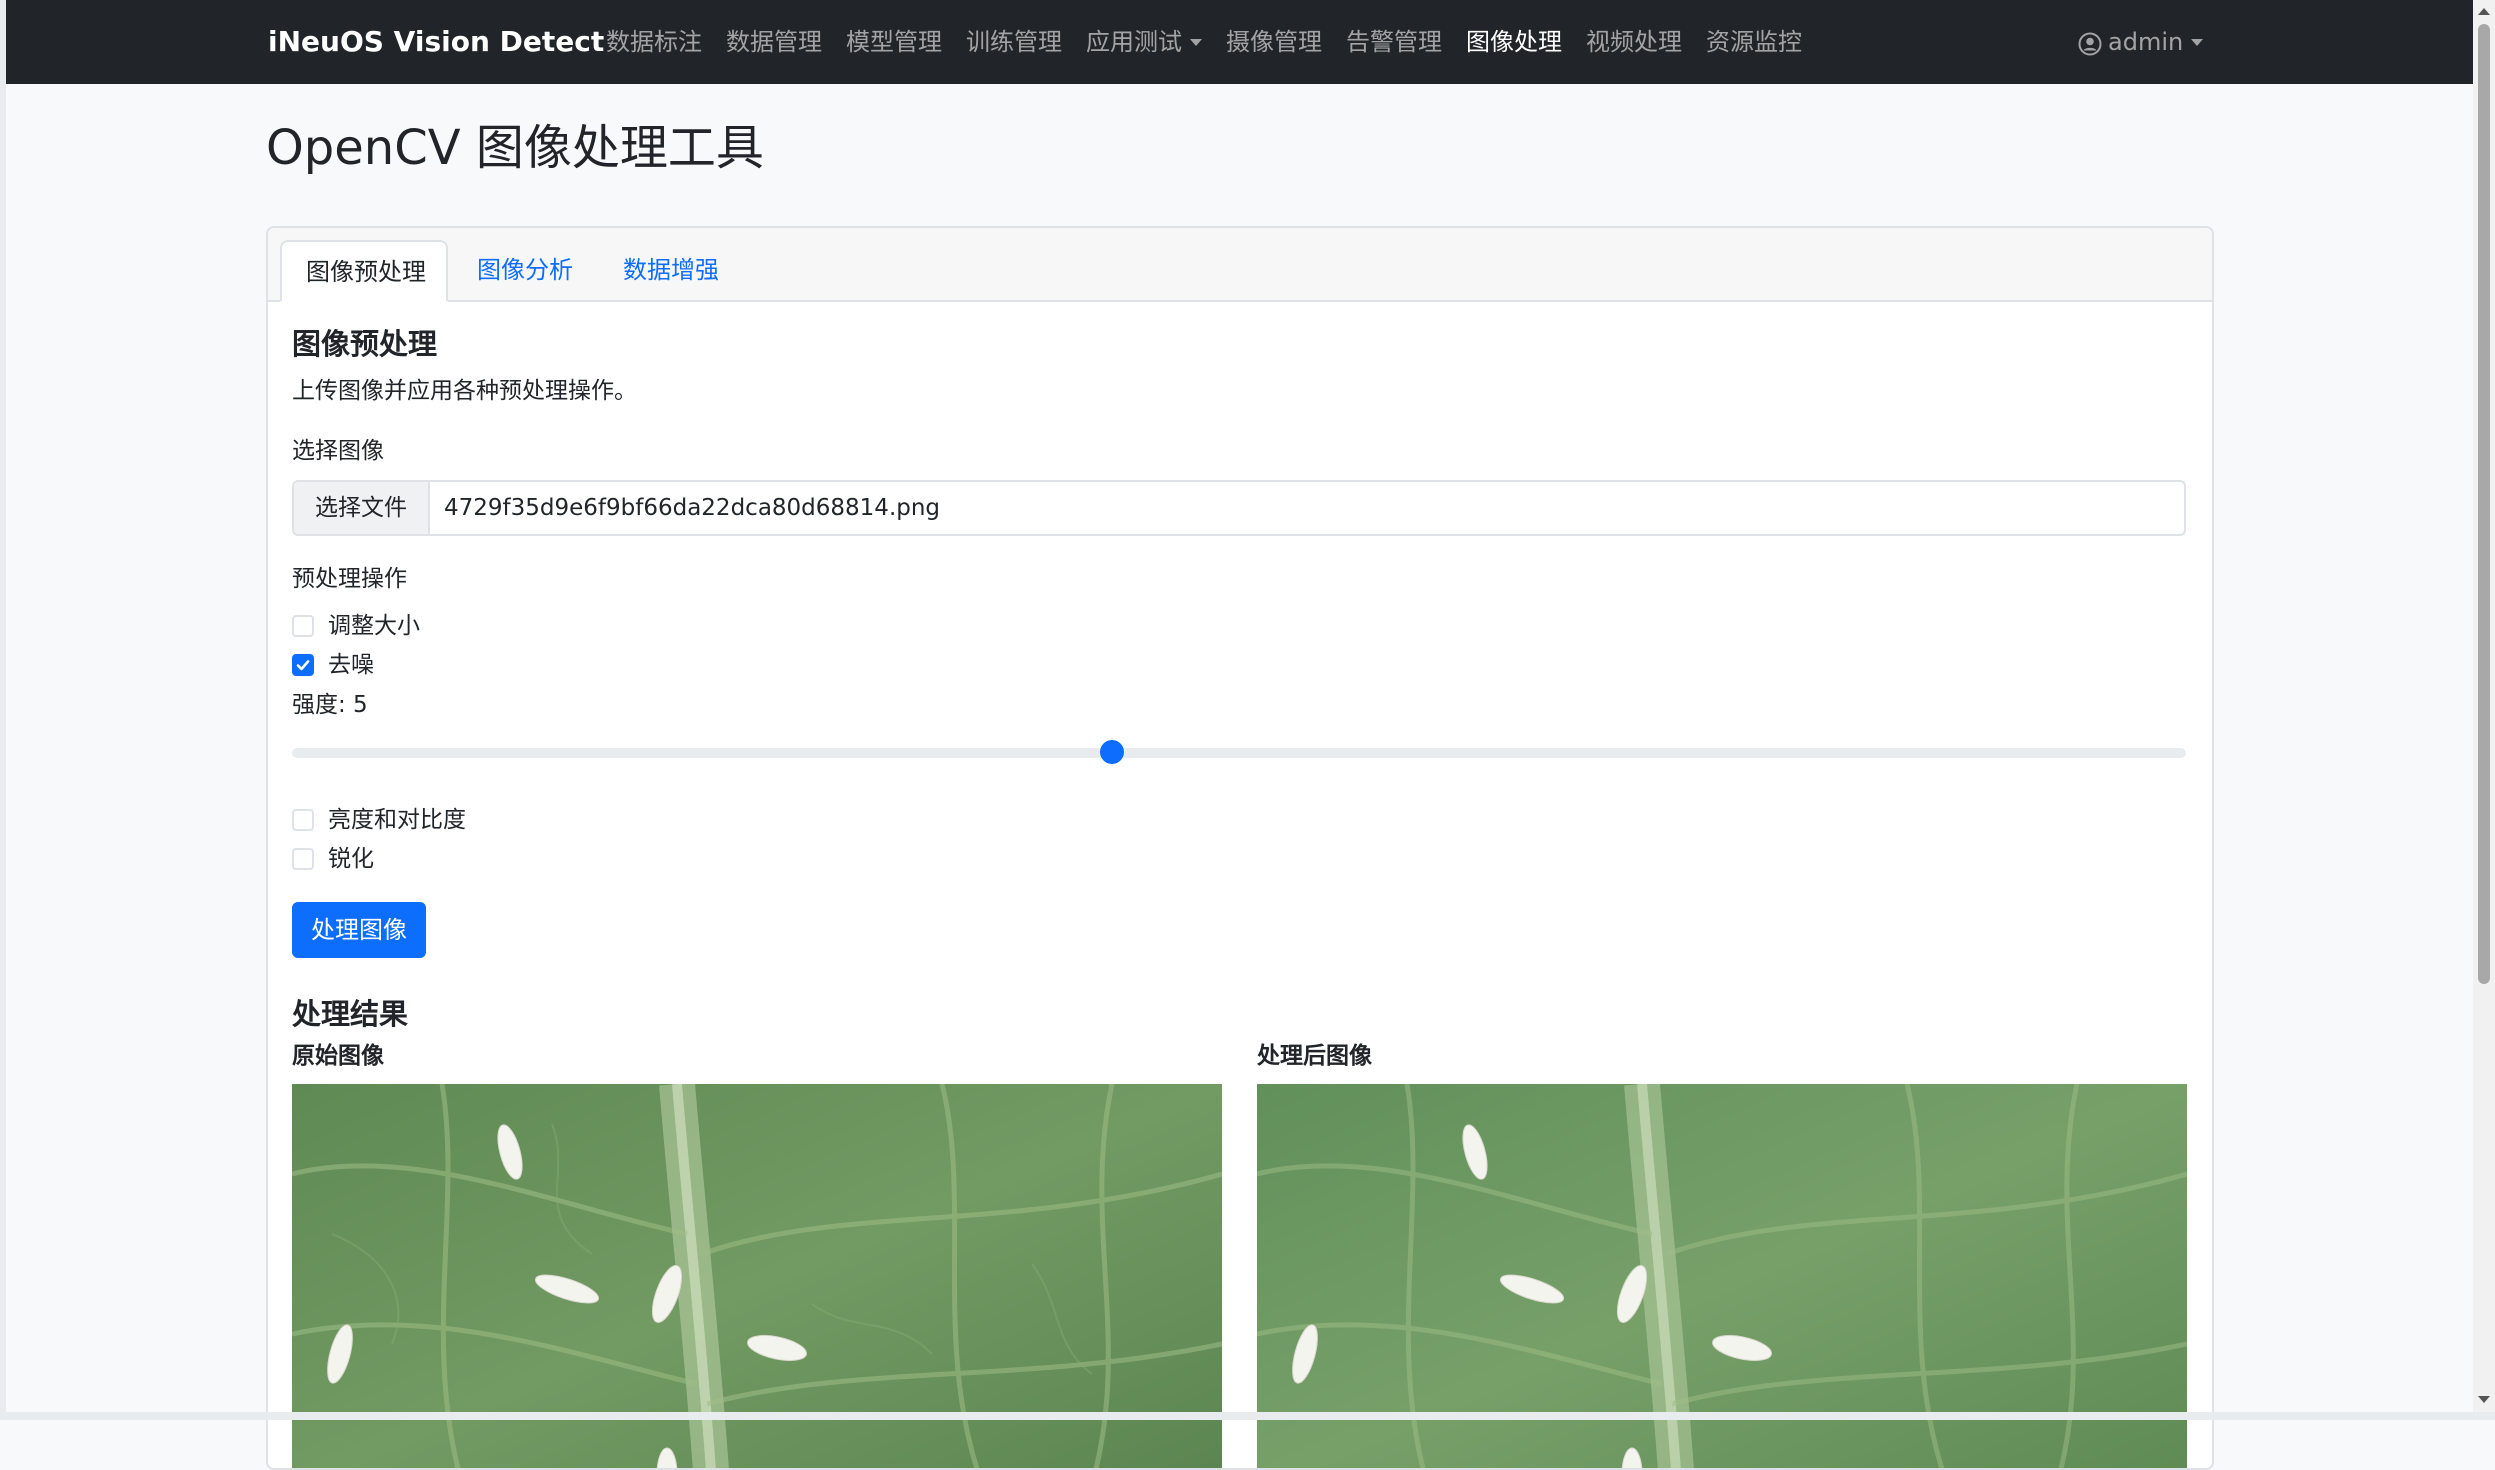 The width and height of the screenshot is (2495, 1470). I want to click on card-tab-header: 图像预处理 图像分析 数据增强, so click(1240, 265).